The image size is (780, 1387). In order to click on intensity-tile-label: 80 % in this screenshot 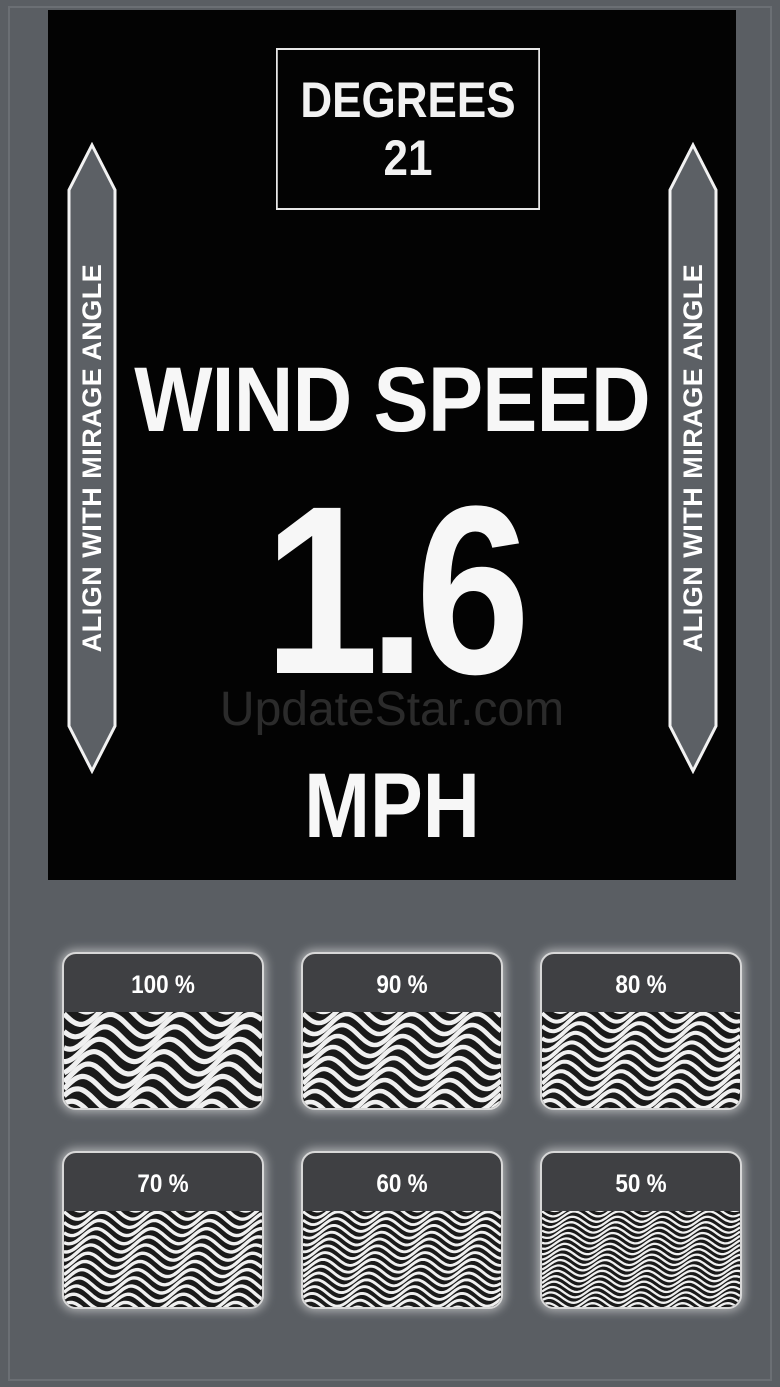, I will do `click(641, 985)`.